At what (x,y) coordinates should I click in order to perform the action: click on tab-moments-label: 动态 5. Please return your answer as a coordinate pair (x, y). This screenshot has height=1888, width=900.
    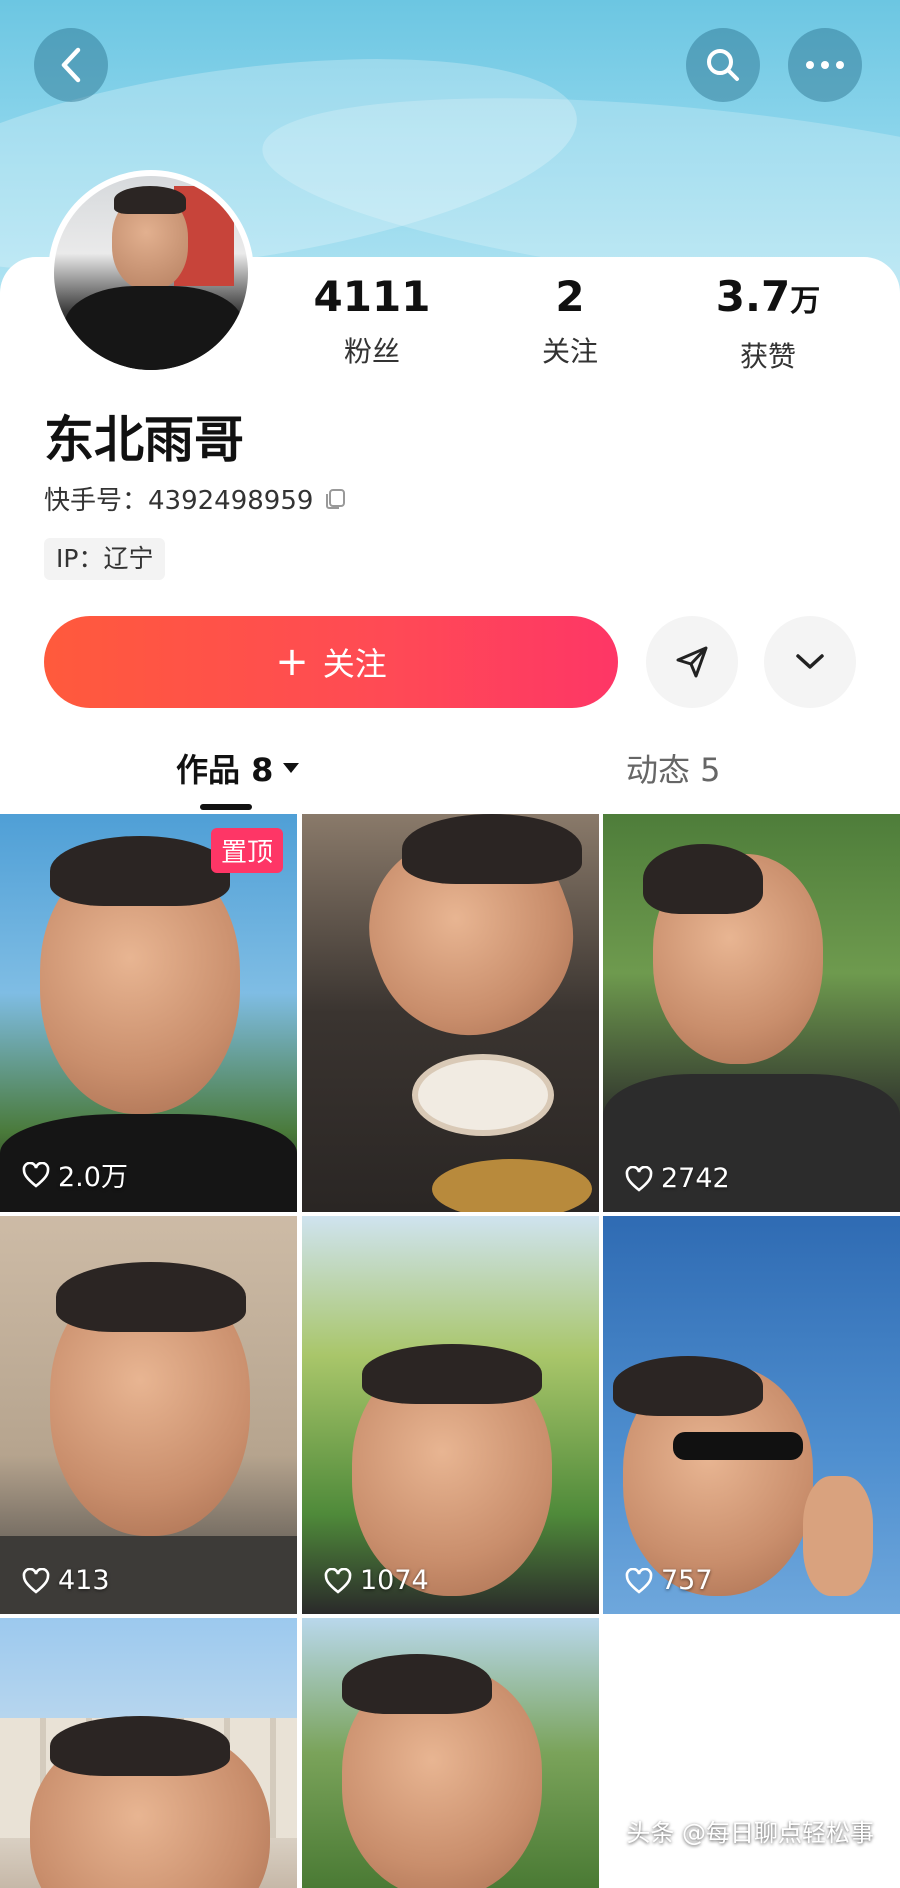
    Looking at the image, I should click on (673, 770).